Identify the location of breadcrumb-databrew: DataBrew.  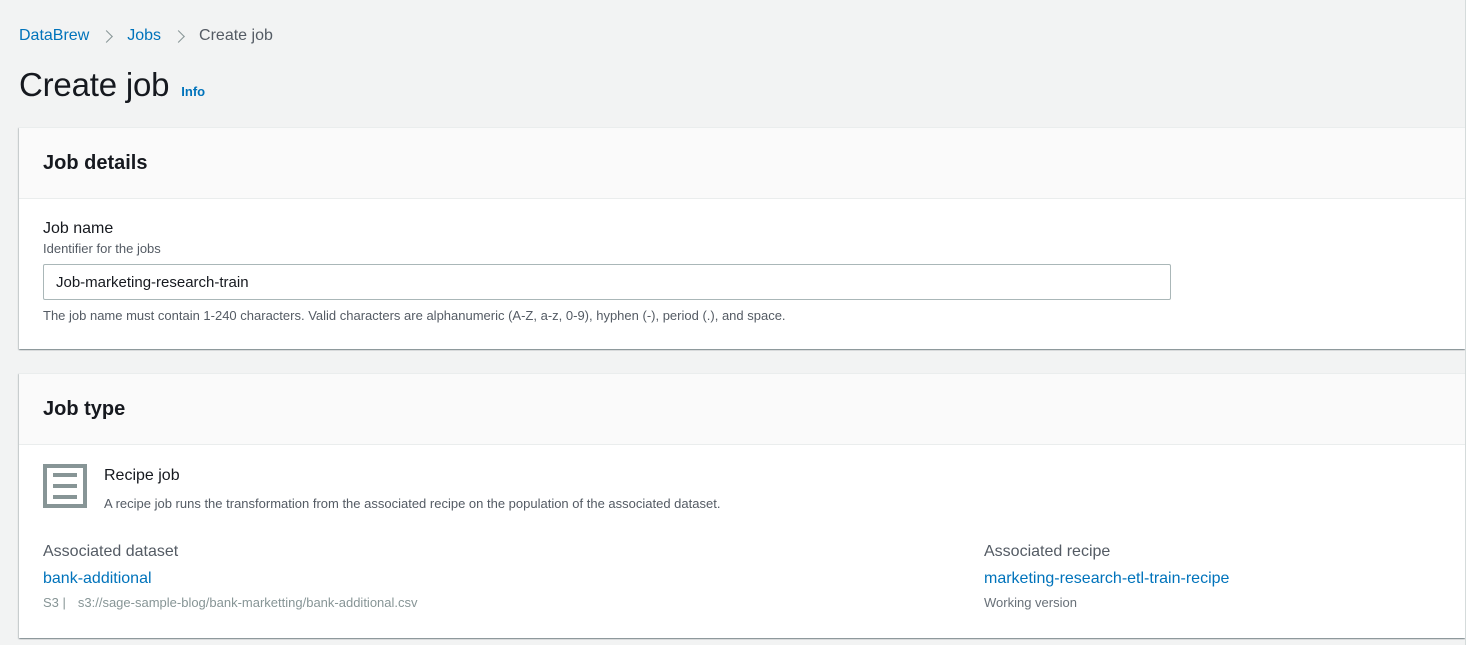
(54, 36).